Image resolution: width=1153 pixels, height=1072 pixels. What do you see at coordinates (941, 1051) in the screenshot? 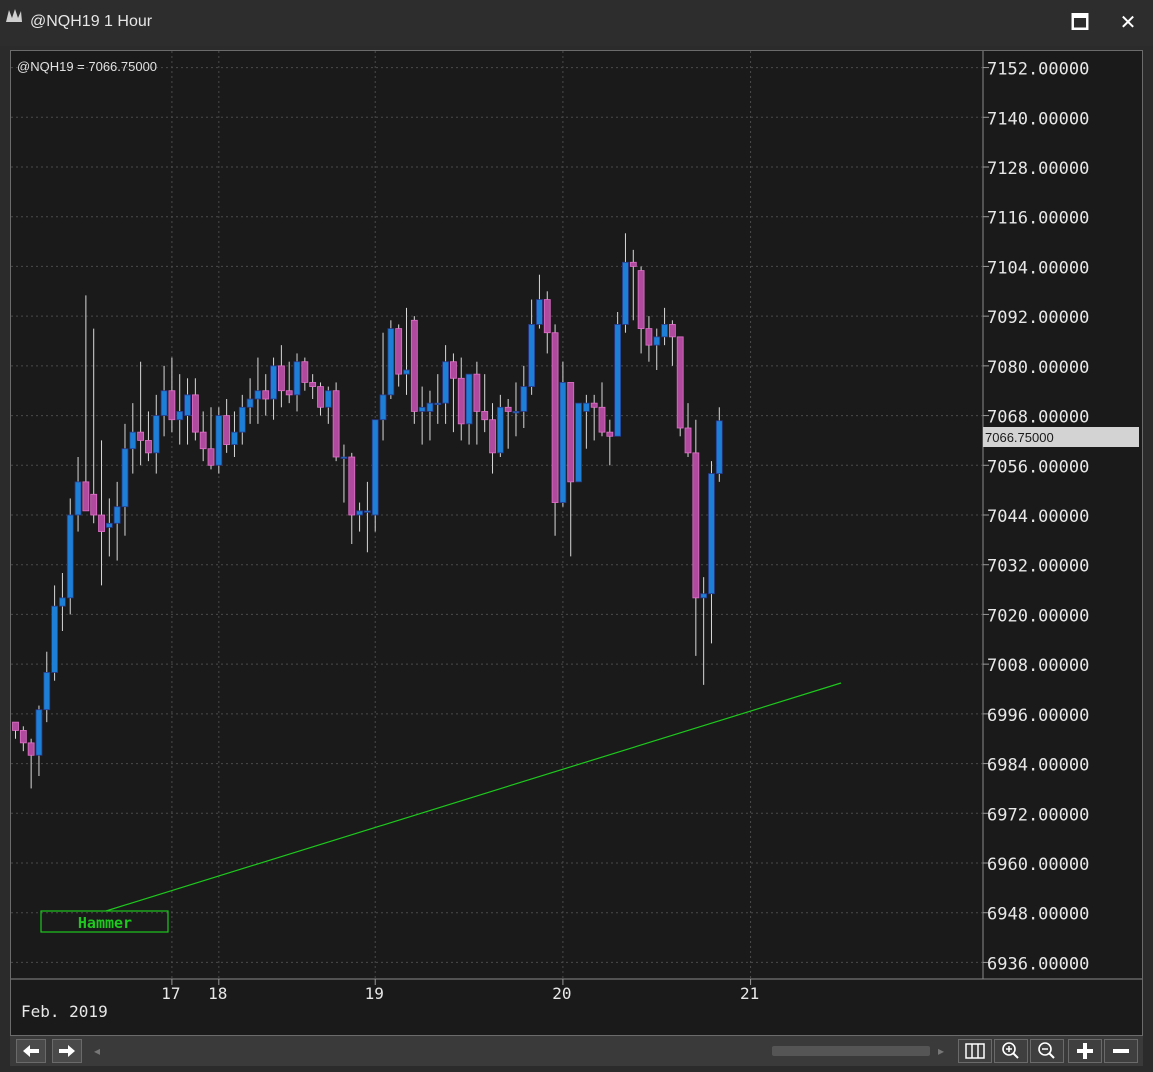
I see `scrollbar-right-arrow-icon: ▸` at bounding box center [941, 1051].